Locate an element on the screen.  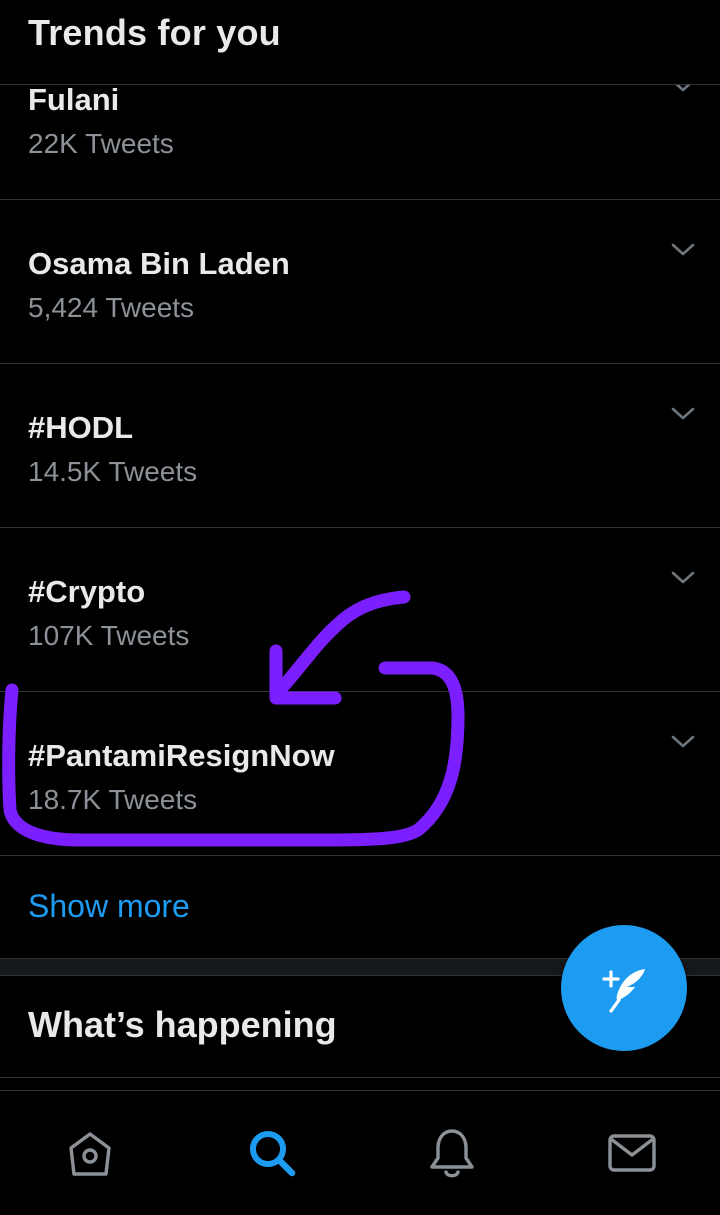
trend-title: #Crypto is located at coordinates (87, 591).